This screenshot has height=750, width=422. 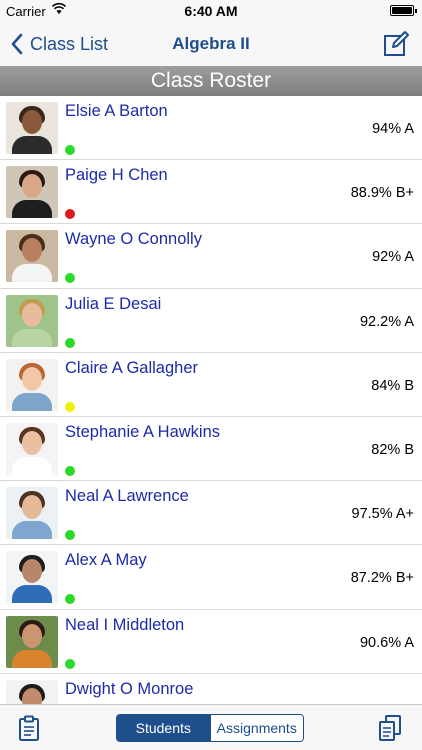 What do you see at coordinates (116, 111) in the screenshot?
I see `student-name: Elsie A Barton` at bounding box center [116, 111].